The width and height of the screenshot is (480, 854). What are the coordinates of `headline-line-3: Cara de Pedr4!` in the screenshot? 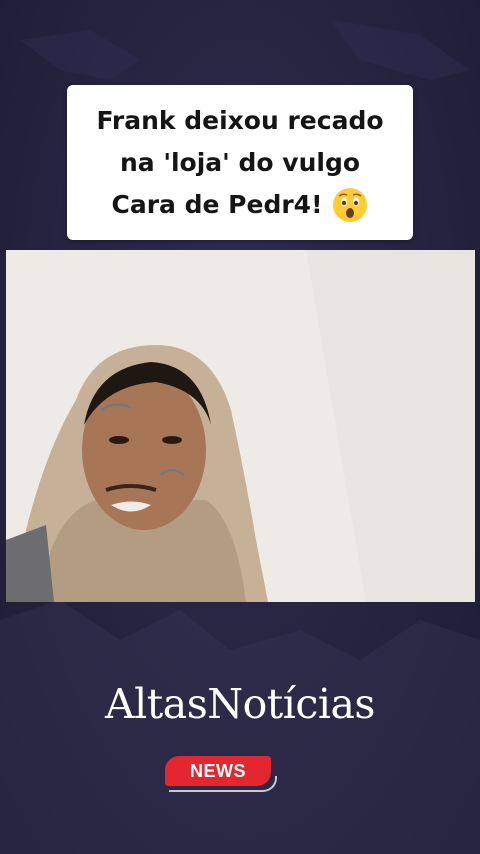 It's located at (240, 205).